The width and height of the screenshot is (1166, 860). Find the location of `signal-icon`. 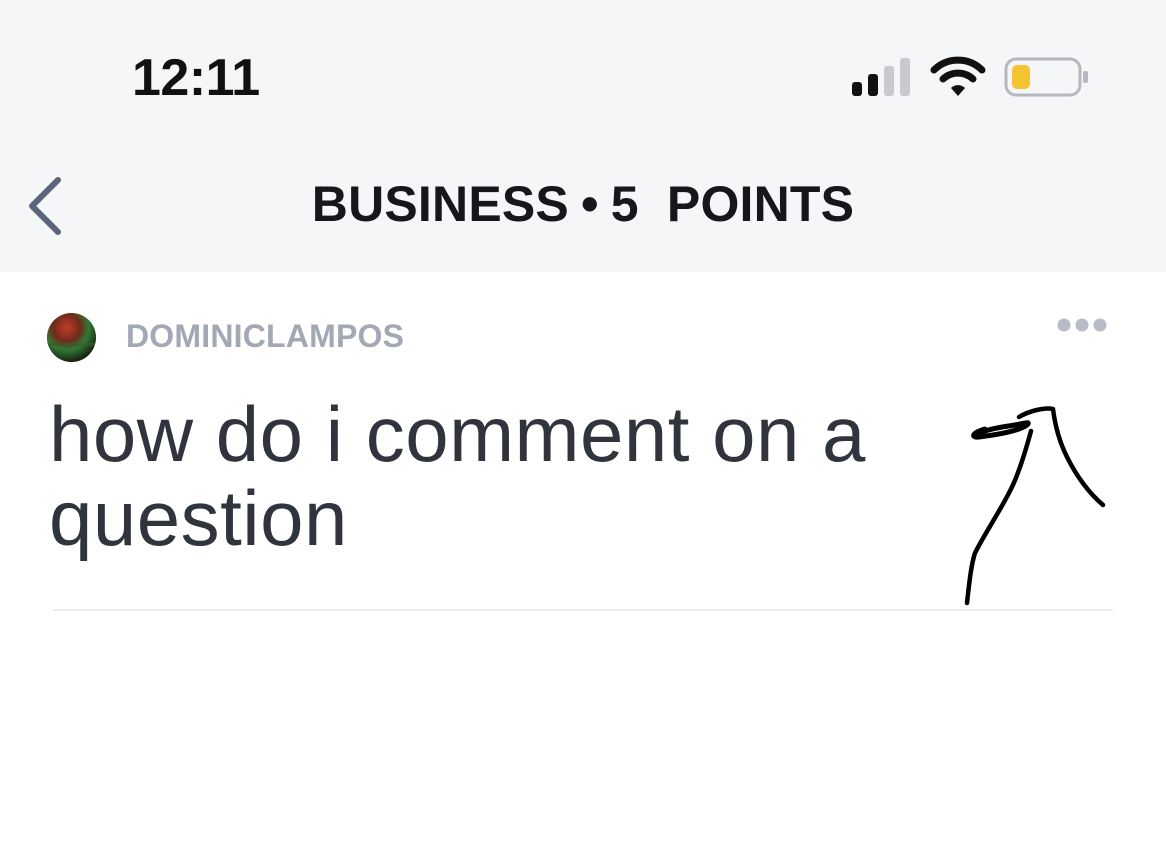

signal-icon is located at coordinates (881, 77).